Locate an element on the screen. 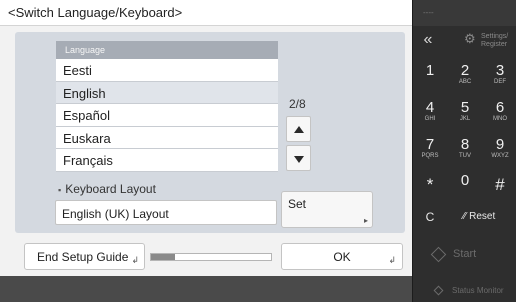  language-item-english: English is located at coordinates (167, 92).